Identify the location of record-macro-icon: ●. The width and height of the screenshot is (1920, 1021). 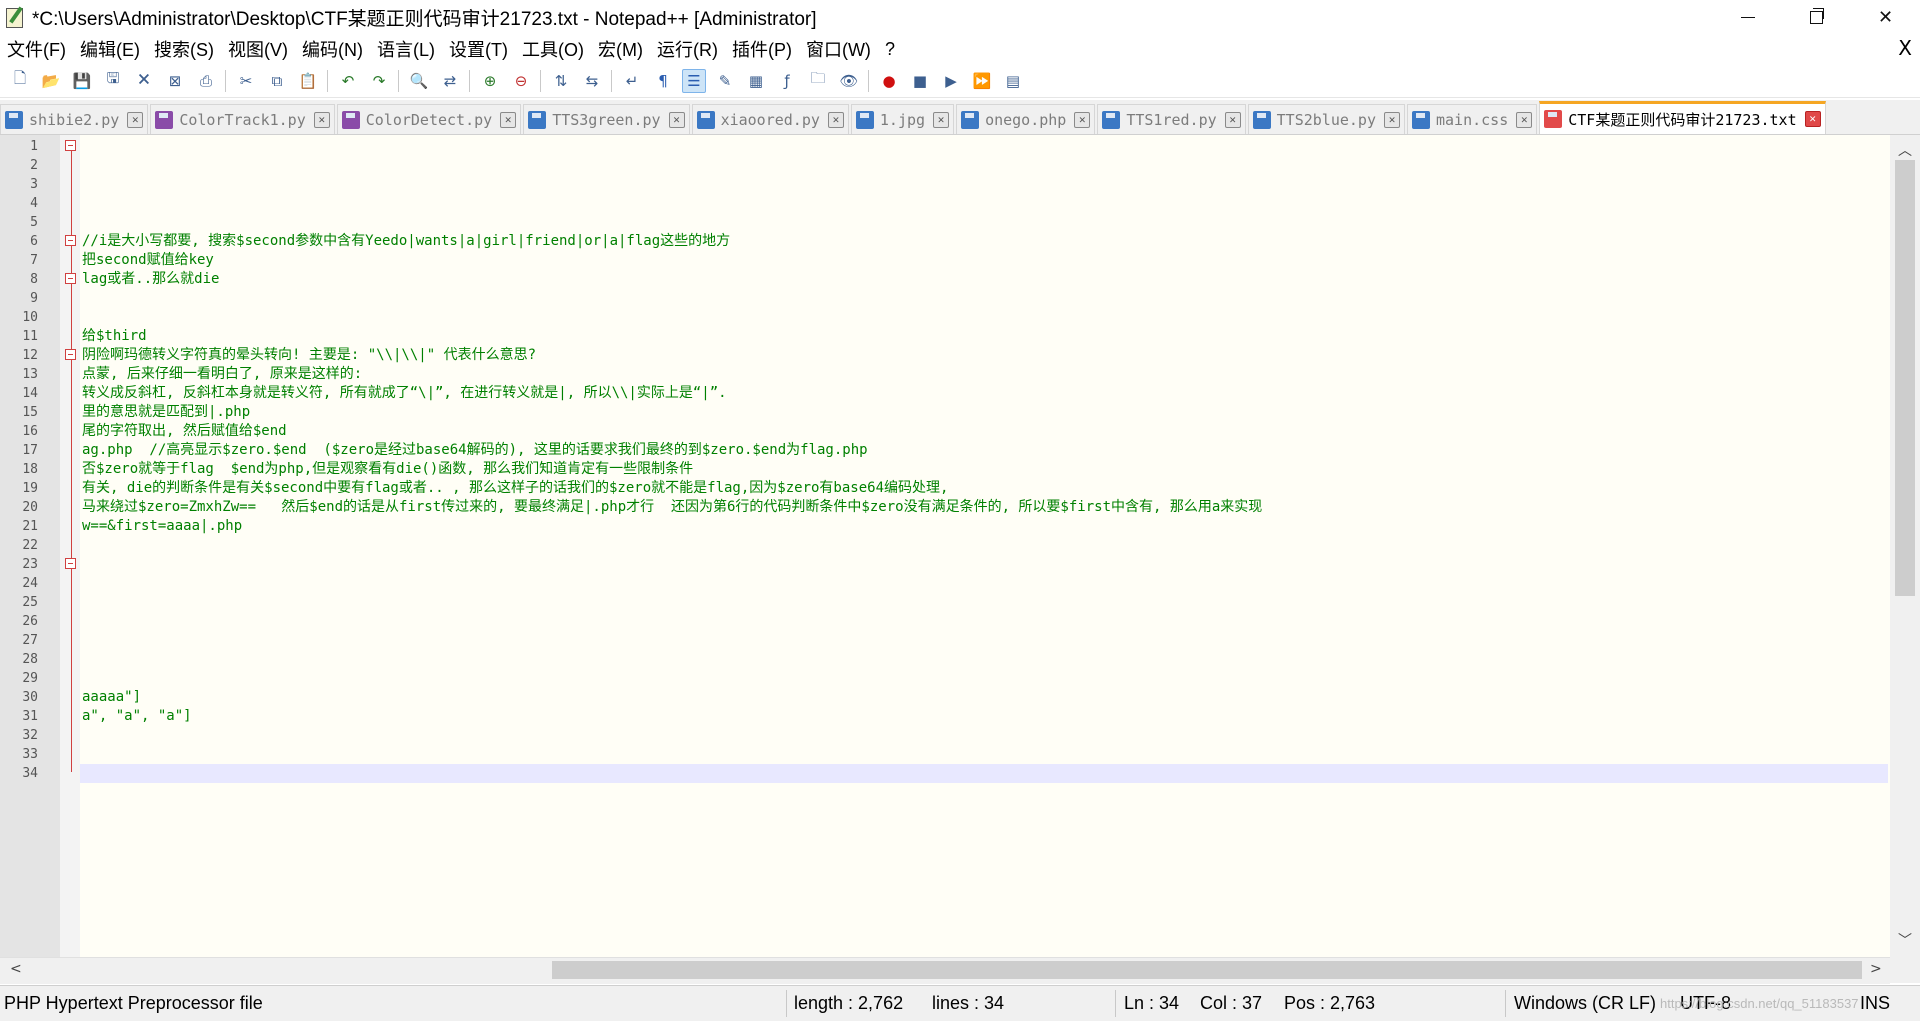
(889, 81).